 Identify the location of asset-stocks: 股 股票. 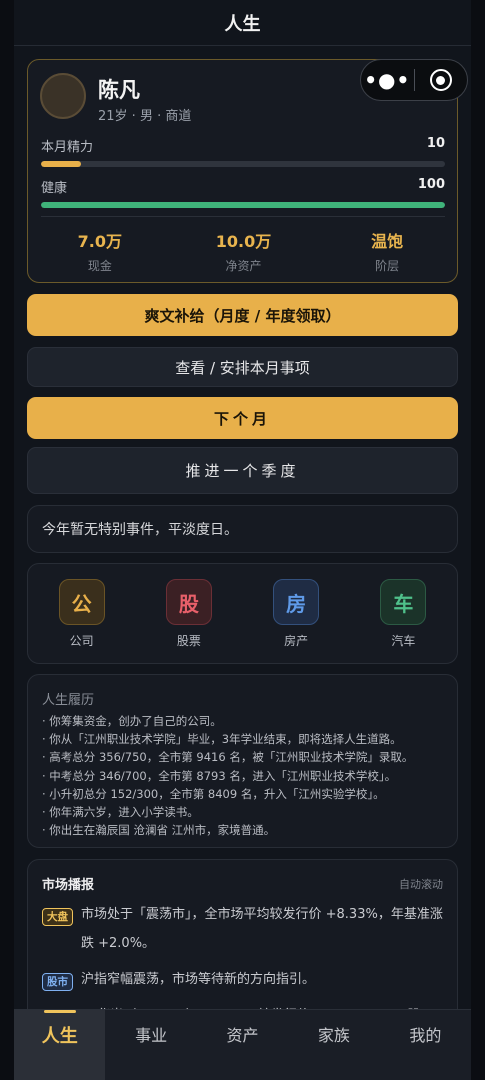
(188, 613).